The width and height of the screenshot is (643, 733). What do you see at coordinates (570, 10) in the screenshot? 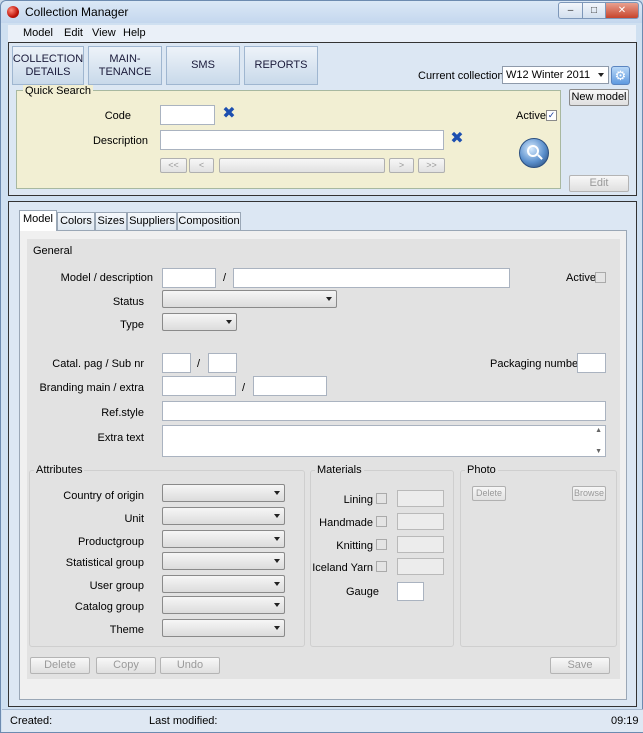
I see `minimize-button: –` at bounding box center [570, 10].